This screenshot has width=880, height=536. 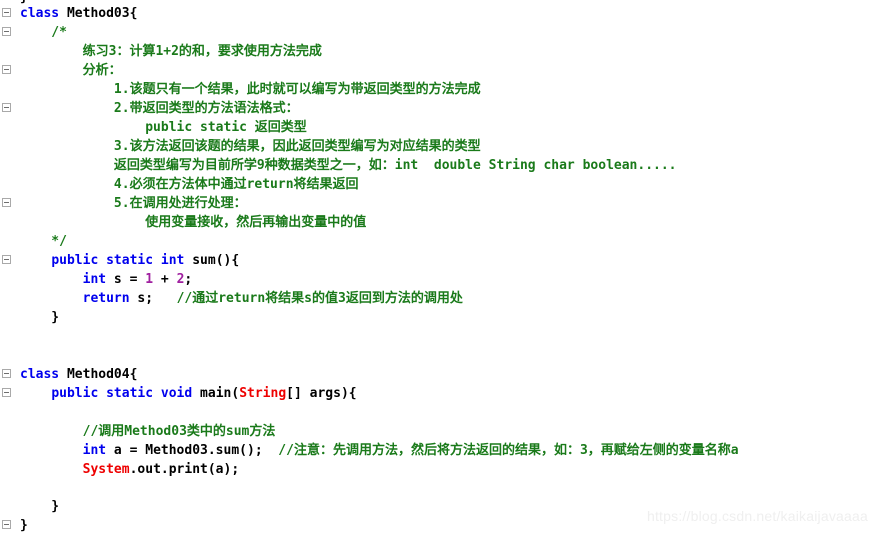 What do you see at coordinates (319, 298) in the screenshot?
I see `code-token-cmt: //通过return将结果s的值3返回到方法的调用处` at bounding box center [319, 298].